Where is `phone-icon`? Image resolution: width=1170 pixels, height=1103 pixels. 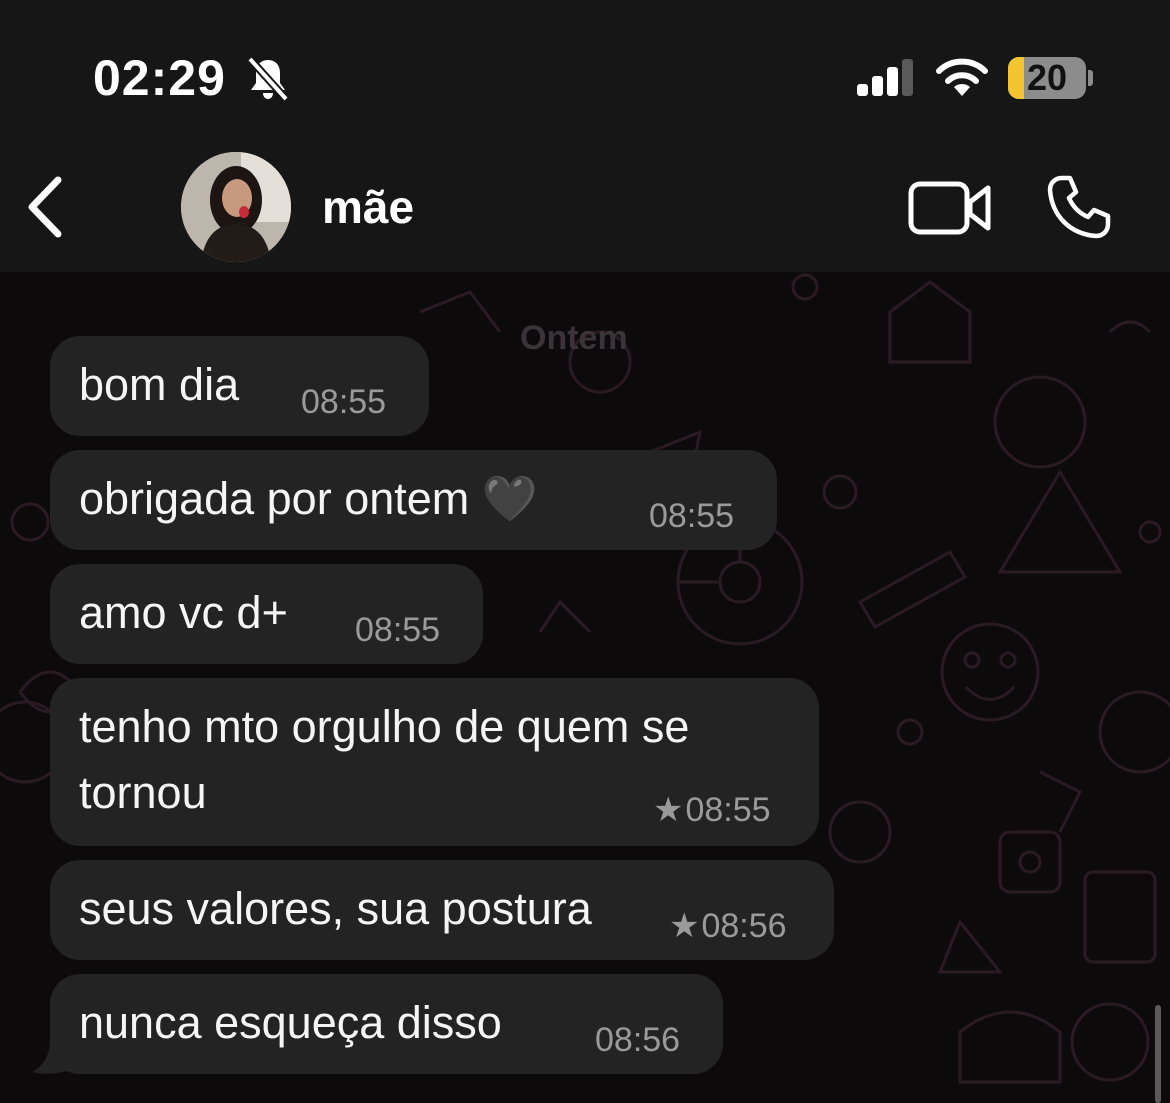
phone-icon is located at coordinates (1079, 207).